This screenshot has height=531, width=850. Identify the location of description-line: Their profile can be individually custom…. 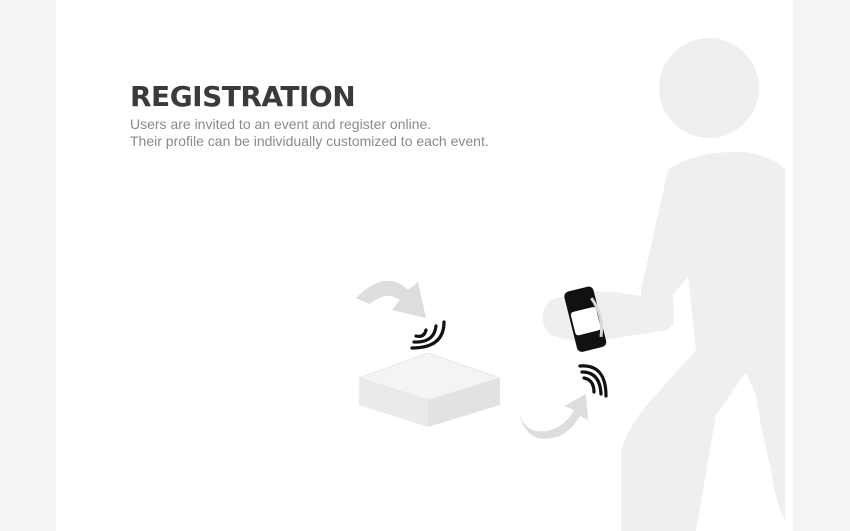
(309, 141).